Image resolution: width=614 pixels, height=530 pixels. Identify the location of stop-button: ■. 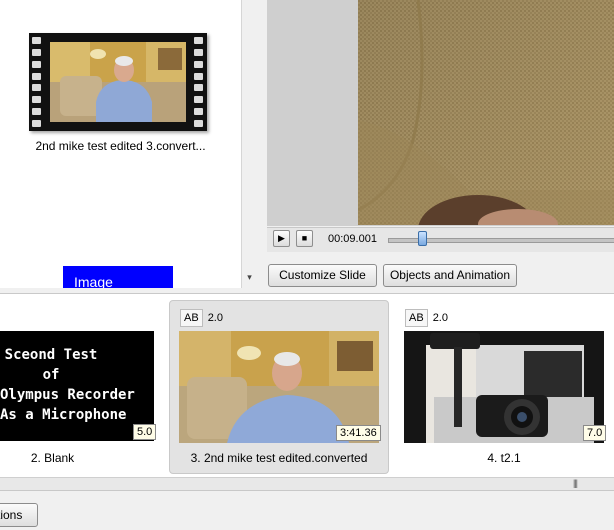
(304, 238).